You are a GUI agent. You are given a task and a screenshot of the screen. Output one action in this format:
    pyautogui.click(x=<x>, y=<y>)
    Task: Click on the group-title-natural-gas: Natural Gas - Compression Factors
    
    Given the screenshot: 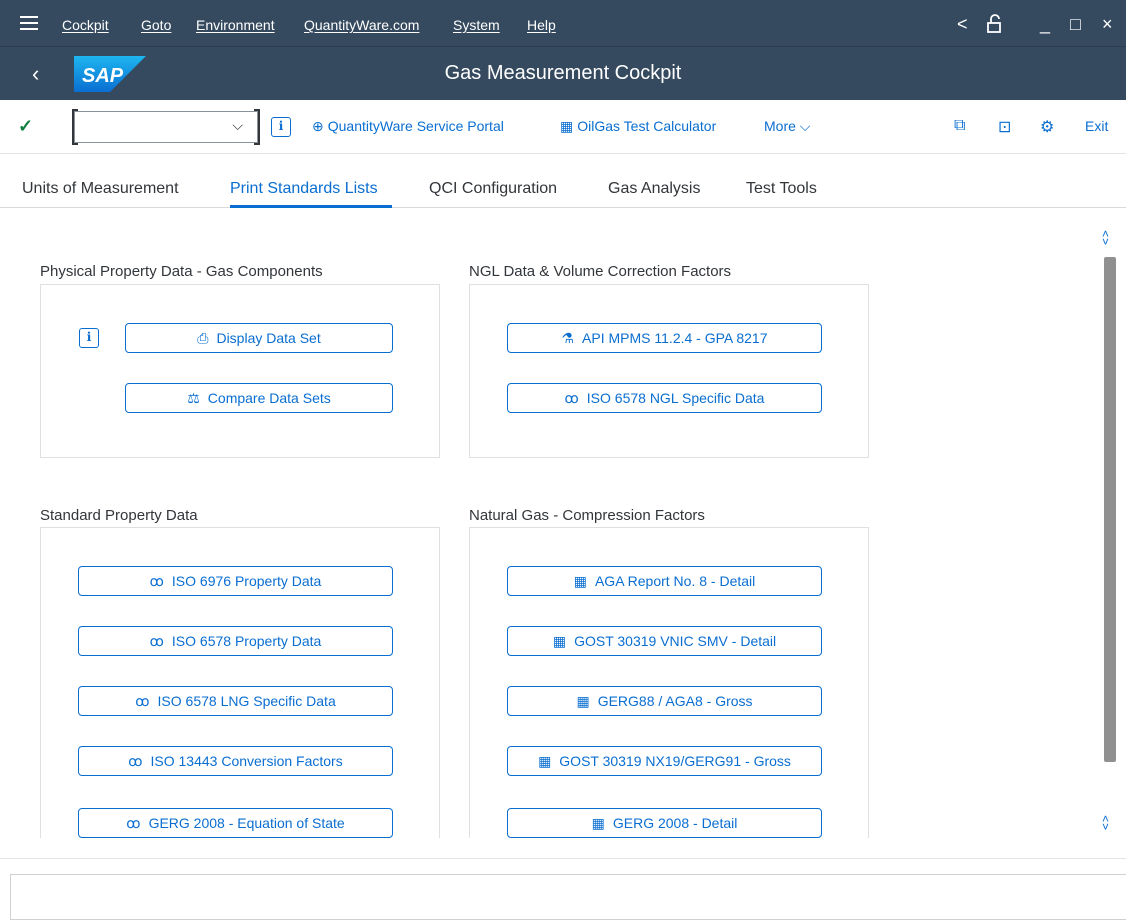 What is the action you would take?
    pyautogui.click(x=587, y=515)
    